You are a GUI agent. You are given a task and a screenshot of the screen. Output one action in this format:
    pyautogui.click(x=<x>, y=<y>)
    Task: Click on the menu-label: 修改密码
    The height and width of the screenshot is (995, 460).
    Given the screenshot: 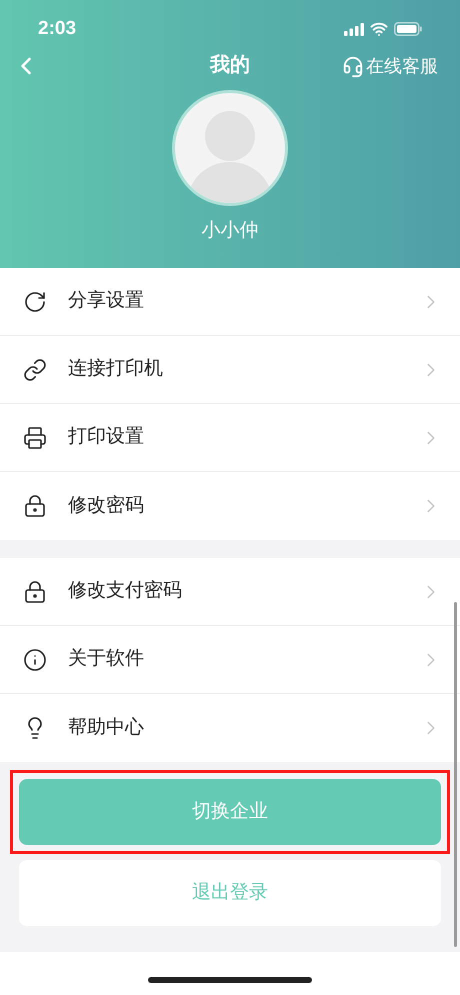 What is the action you would take?
    pyautogui.click(x=106, y=506)
    